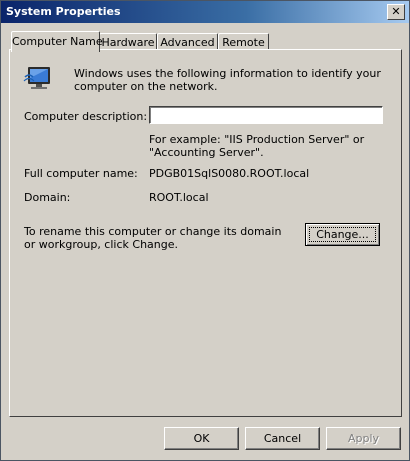 The width and height of the screenshot is (410, 461). Describe the element at coordinates (266, 115) in the screenshot. I see `computer-description-input` at that location.